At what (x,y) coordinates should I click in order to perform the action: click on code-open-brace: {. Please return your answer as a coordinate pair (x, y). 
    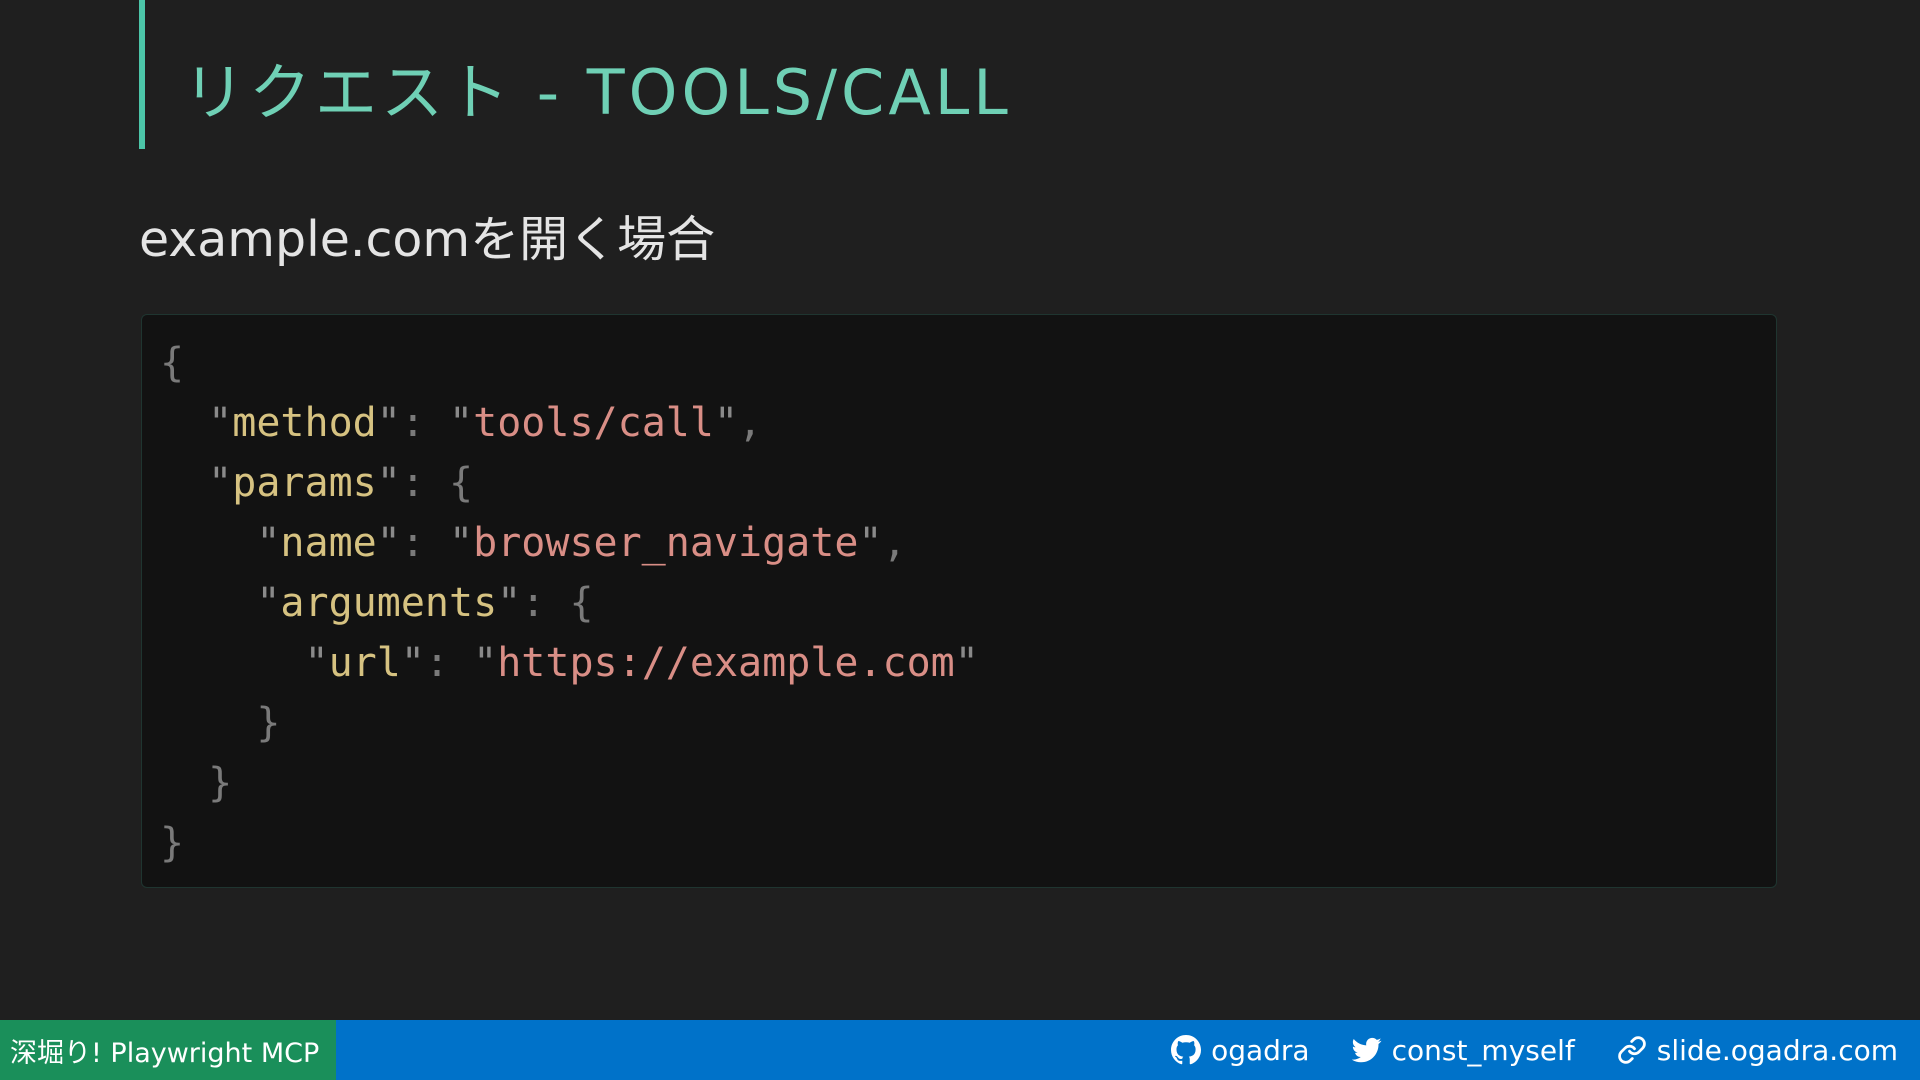
    Looking at the image, I should click on (172, 363).